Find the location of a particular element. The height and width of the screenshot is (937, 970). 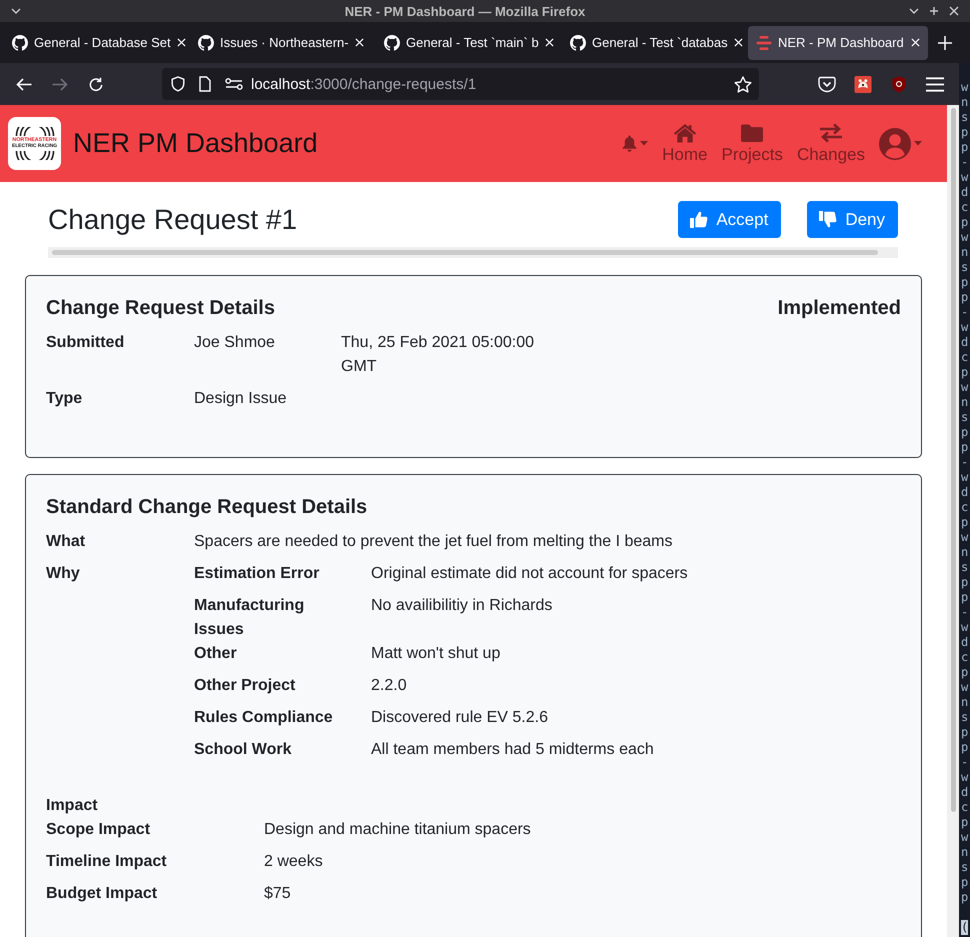

menu-icon is located at coordinates (935, 84).